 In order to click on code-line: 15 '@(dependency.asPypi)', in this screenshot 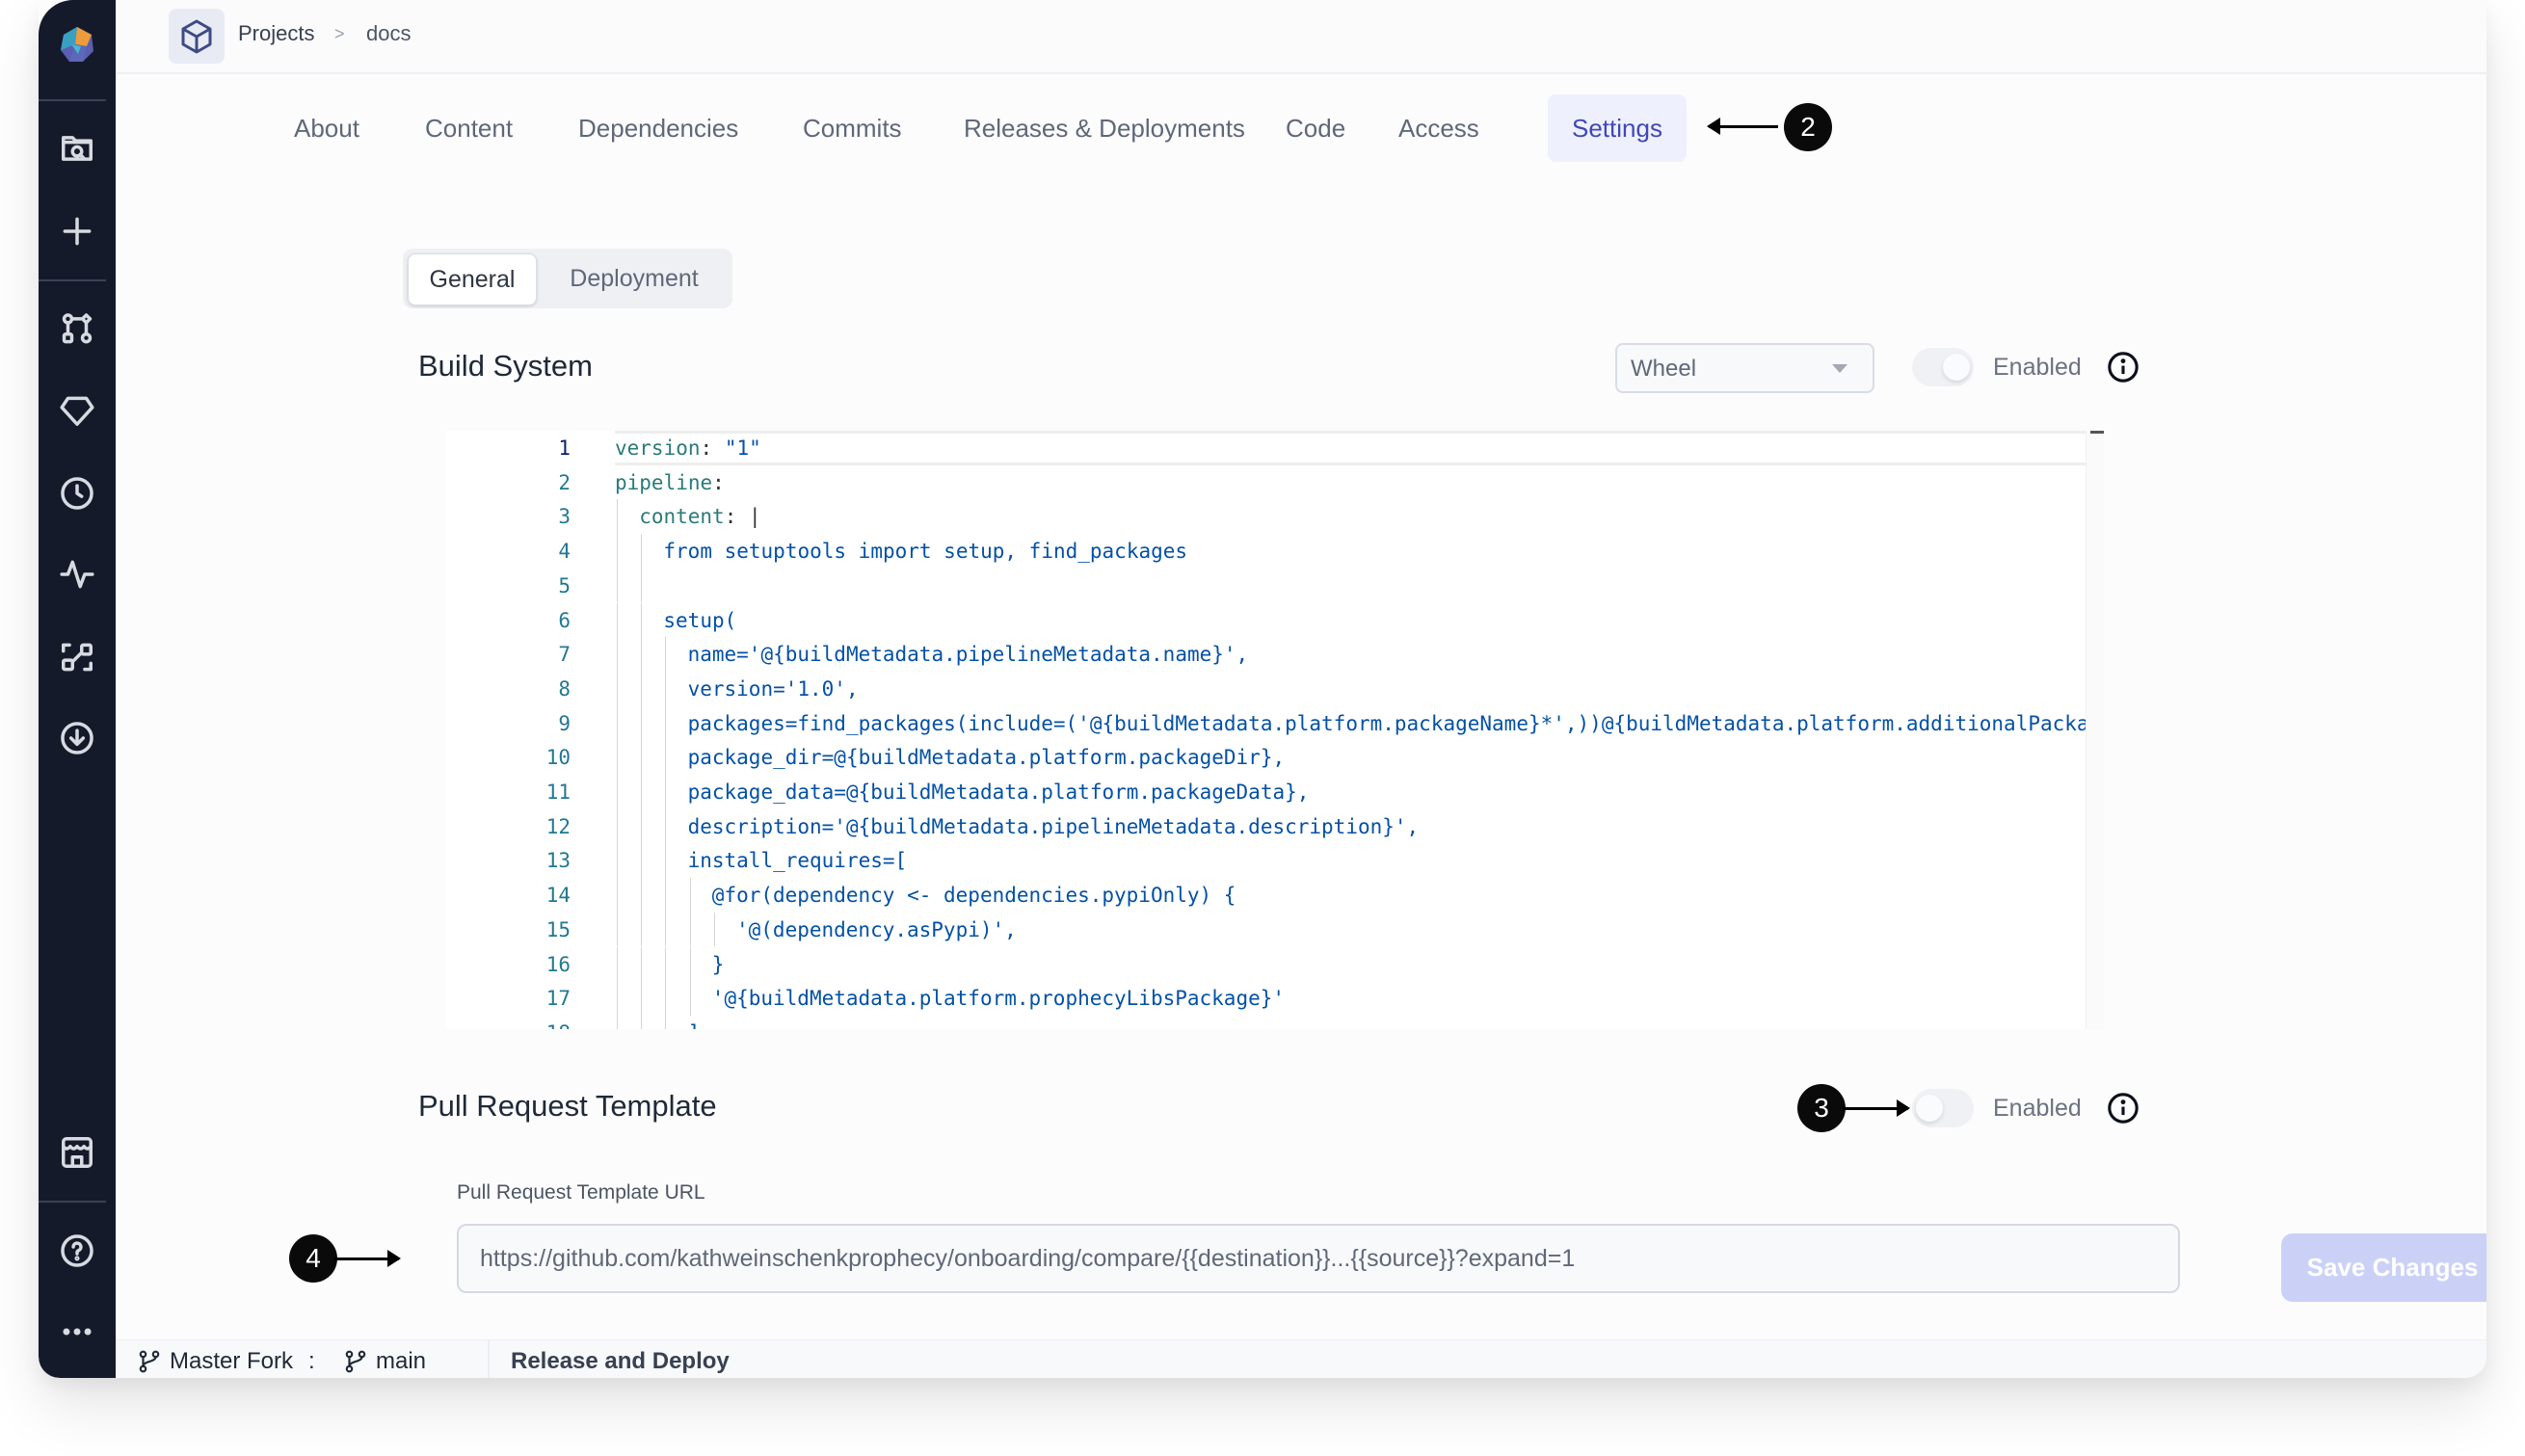, I will do `click(1266, 930)`.